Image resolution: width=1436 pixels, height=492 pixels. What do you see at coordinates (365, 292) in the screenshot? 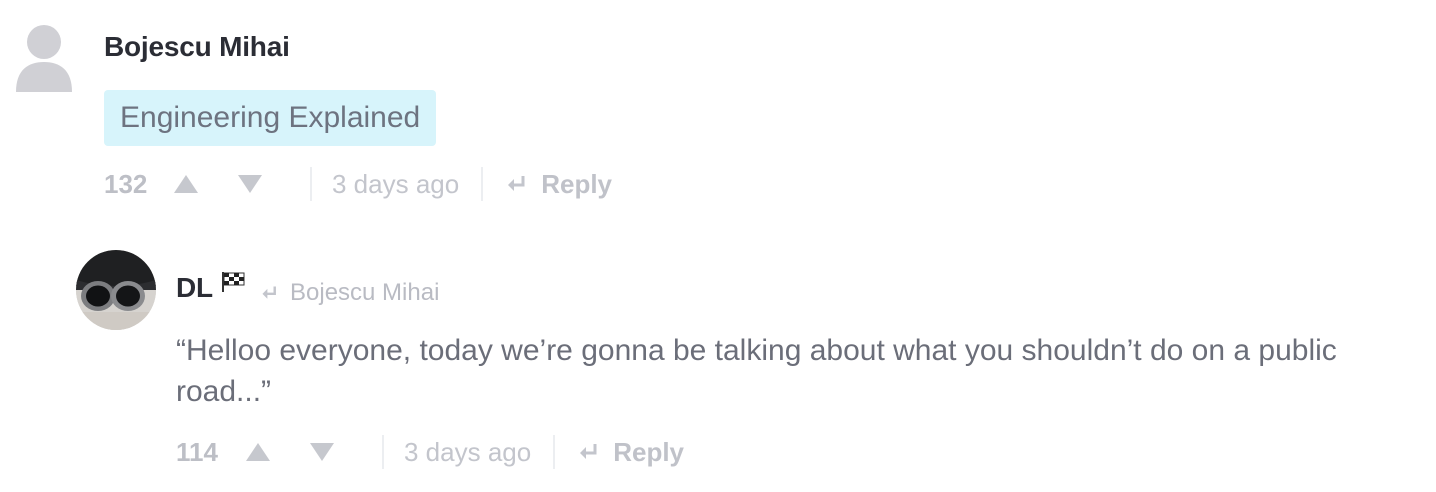
I see `reply-to-name: Bojescu Mihai` at bounding box center [365, 292].